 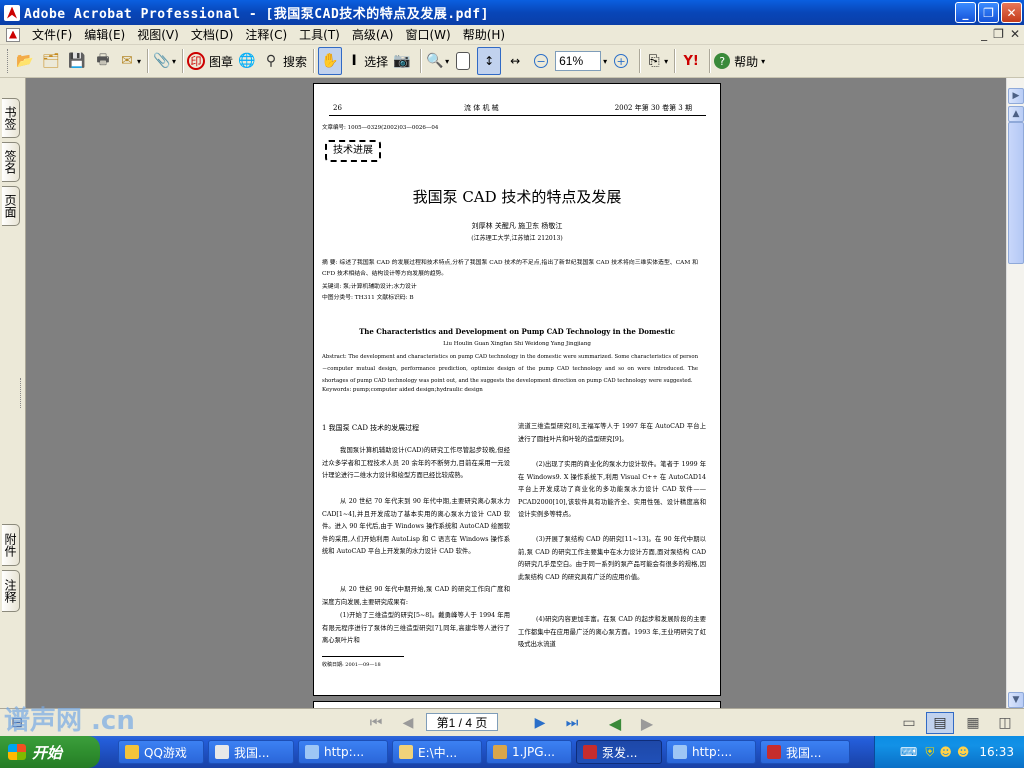 What do you see at coordinates (13, 34) in the screenshot?
I see `document-icon` at bounding box center [13, 34].